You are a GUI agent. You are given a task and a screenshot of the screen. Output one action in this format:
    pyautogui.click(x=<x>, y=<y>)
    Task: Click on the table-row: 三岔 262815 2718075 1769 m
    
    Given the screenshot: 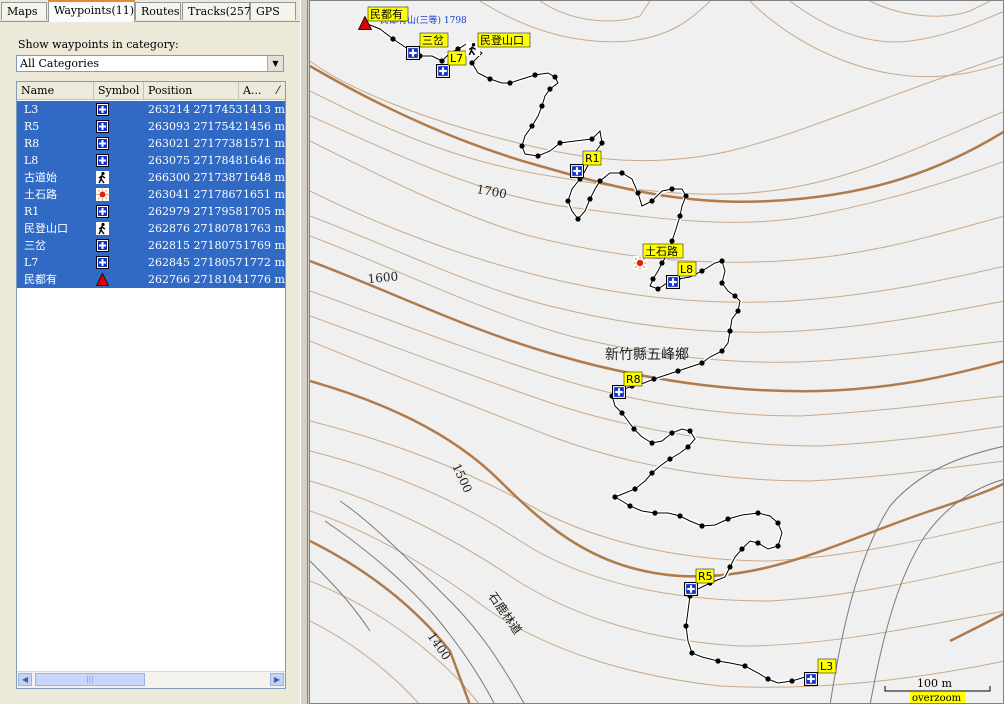 What is the action you would take?
    pyautogui.click(x=151, y=245)
    